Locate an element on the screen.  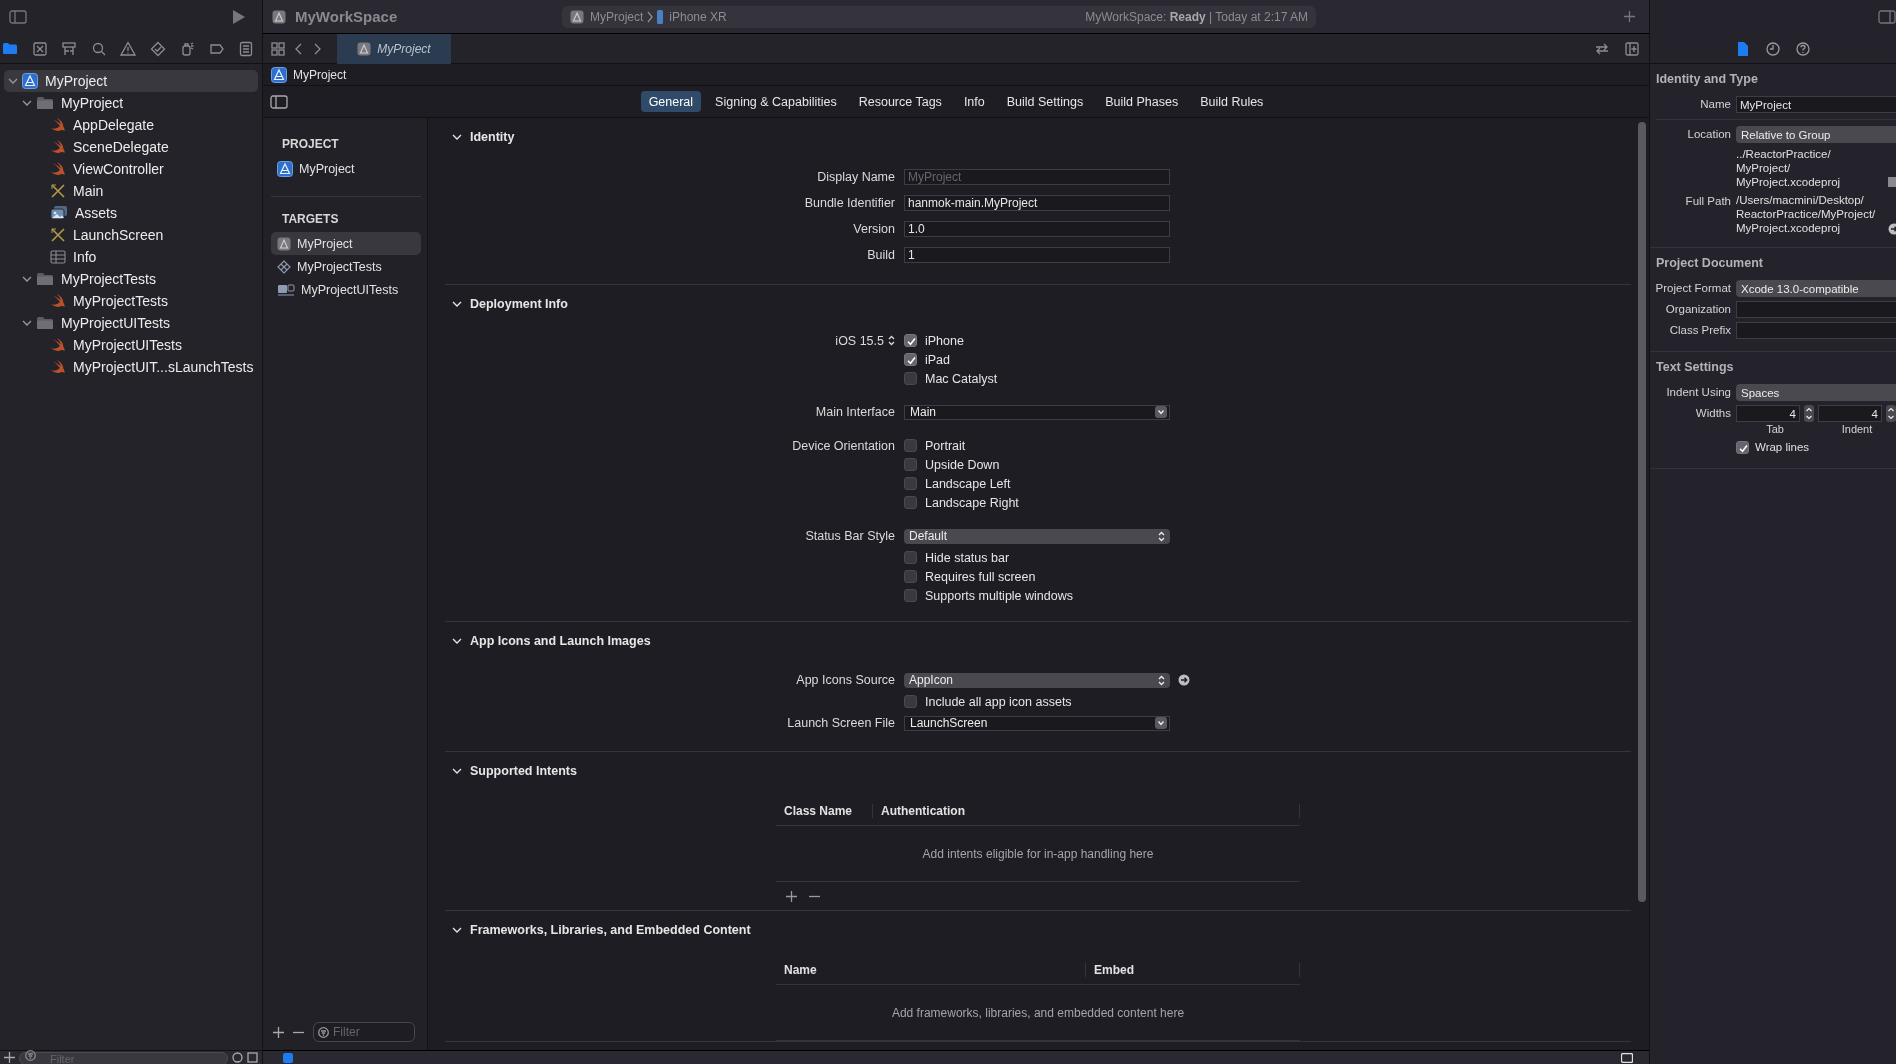
back-icon is located at coordinates (299, 48).